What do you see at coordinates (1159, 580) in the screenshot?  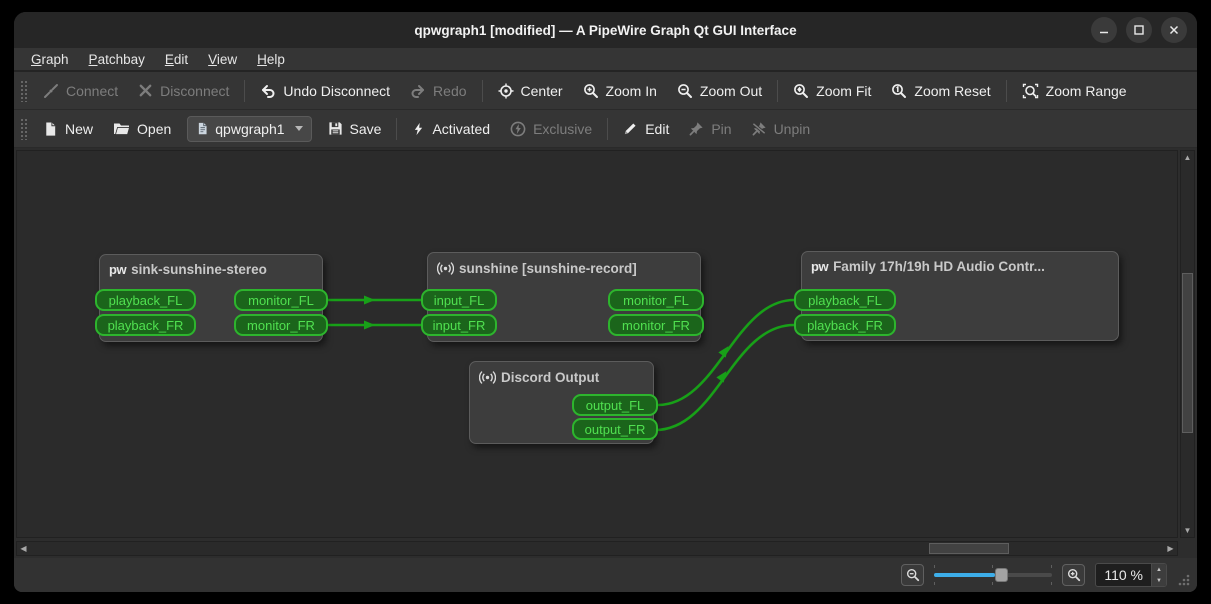 I see `spin-down-icon: ▼` at bounding box center [1159, 580].